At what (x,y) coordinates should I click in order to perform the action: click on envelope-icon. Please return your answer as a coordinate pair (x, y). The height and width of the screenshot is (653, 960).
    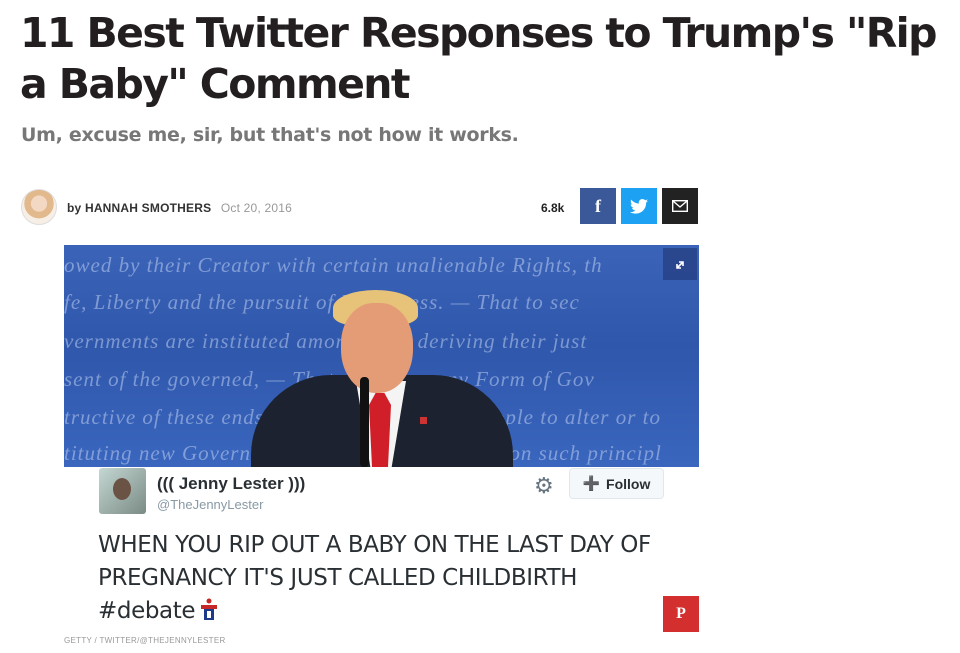
    Looking at the image, I should click on (680, 206).